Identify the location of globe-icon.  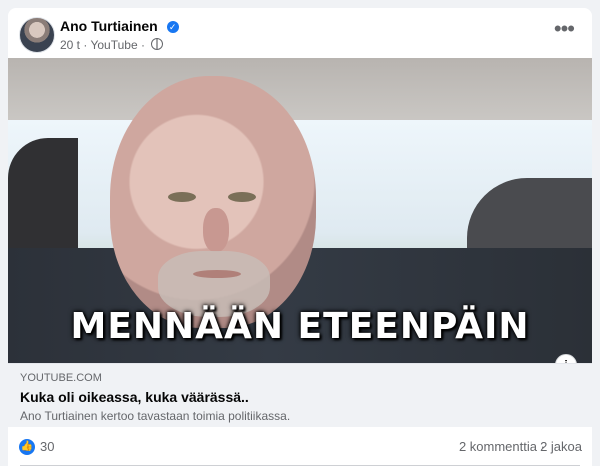
(157, 44).